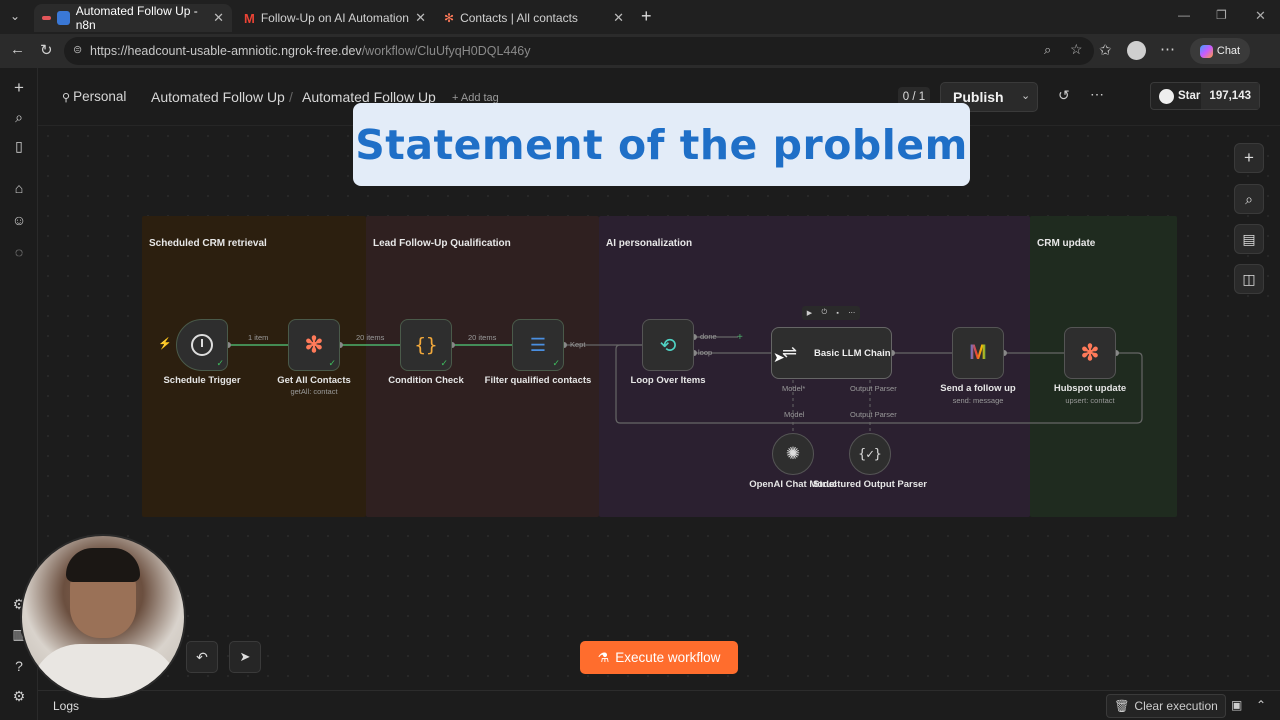  What do you see at coordinates (534, 18) in the screenshot?
I see `tab-hubspot: ✻ Contacts | All contacts ✕` at bounding box center [534, 18].